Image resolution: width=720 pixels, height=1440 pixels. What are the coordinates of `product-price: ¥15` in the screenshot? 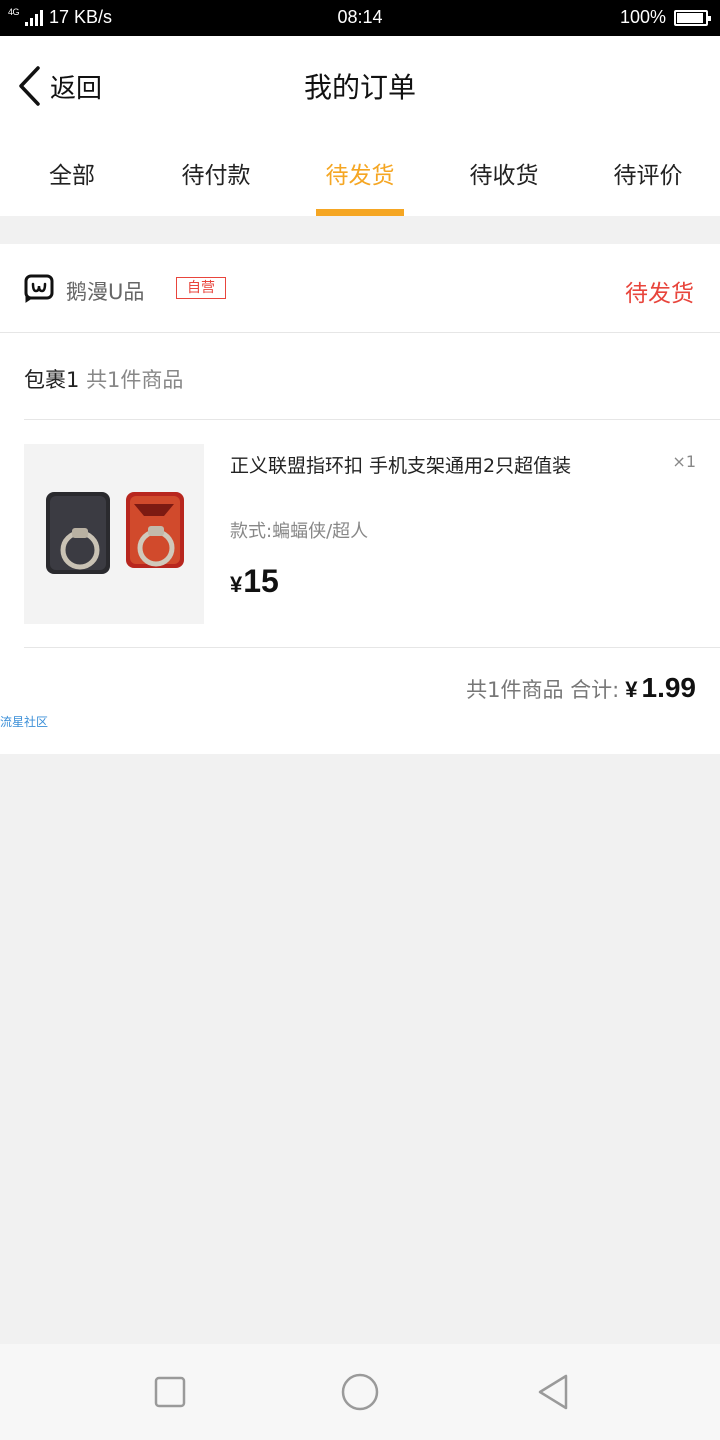 It's located at (254, 581).